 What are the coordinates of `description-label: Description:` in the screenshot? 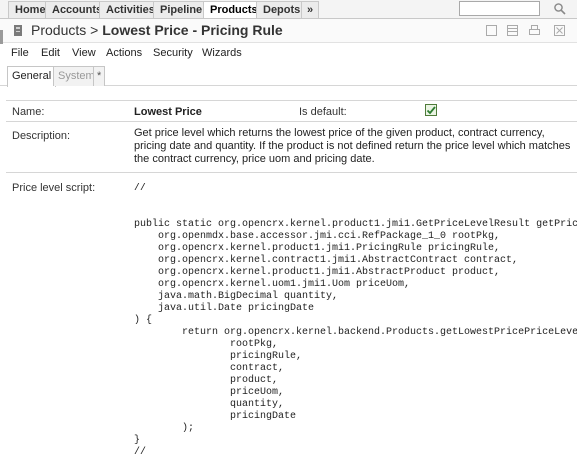 It's located at (41, 136).